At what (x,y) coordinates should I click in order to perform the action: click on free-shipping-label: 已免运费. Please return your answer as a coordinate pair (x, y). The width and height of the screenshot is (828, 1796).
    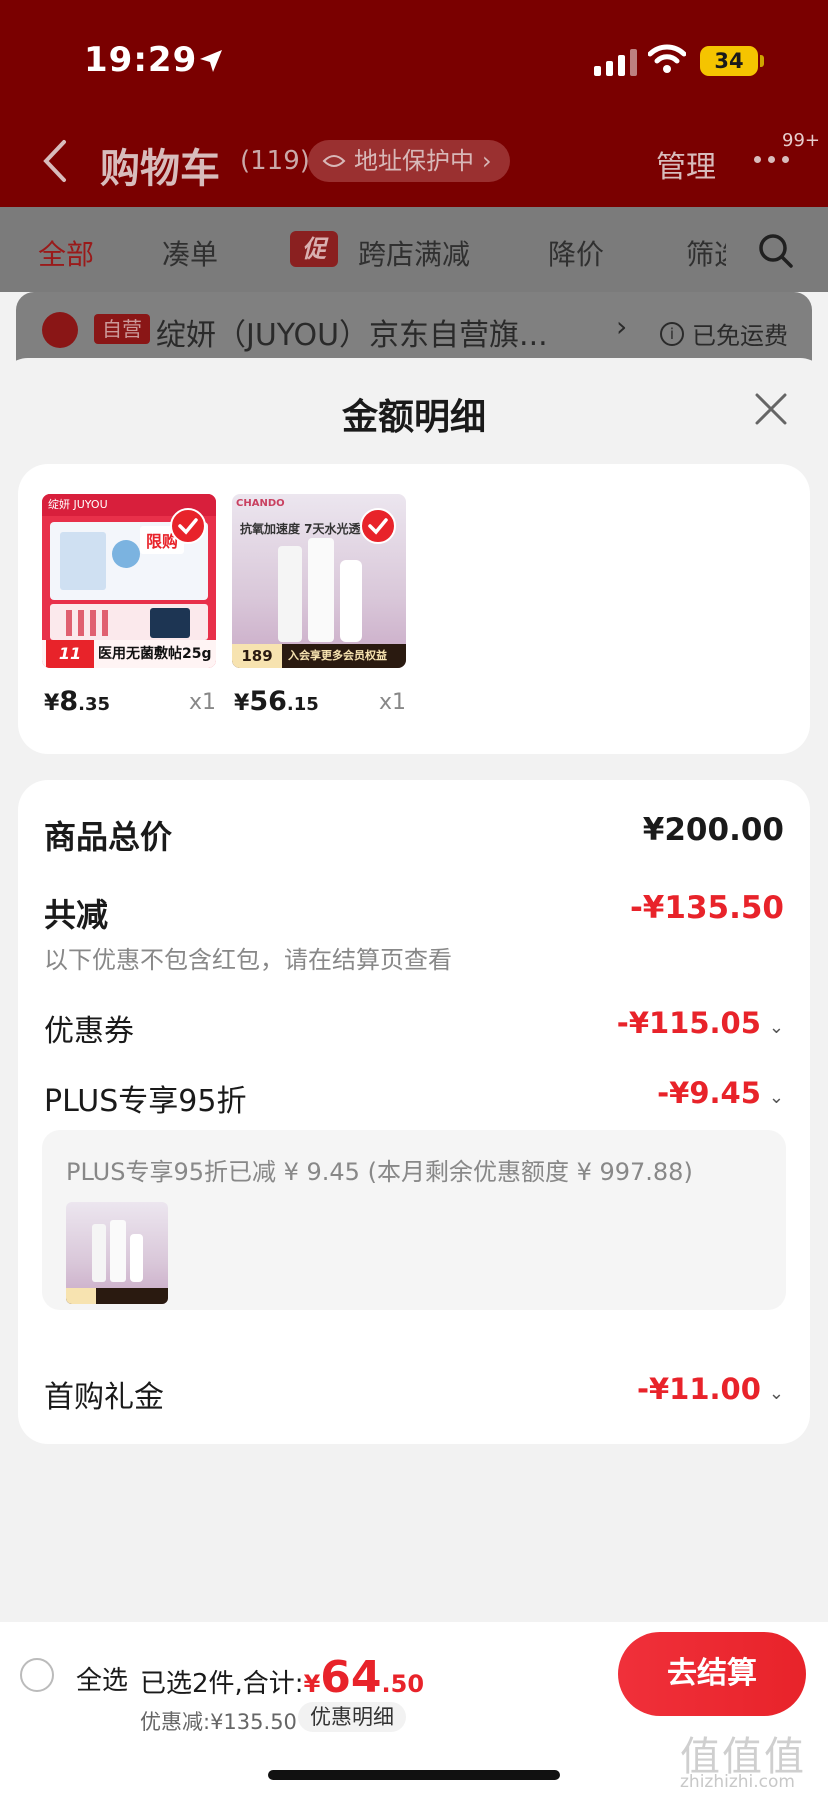
    Looking at the image, I should click on (740, 336).